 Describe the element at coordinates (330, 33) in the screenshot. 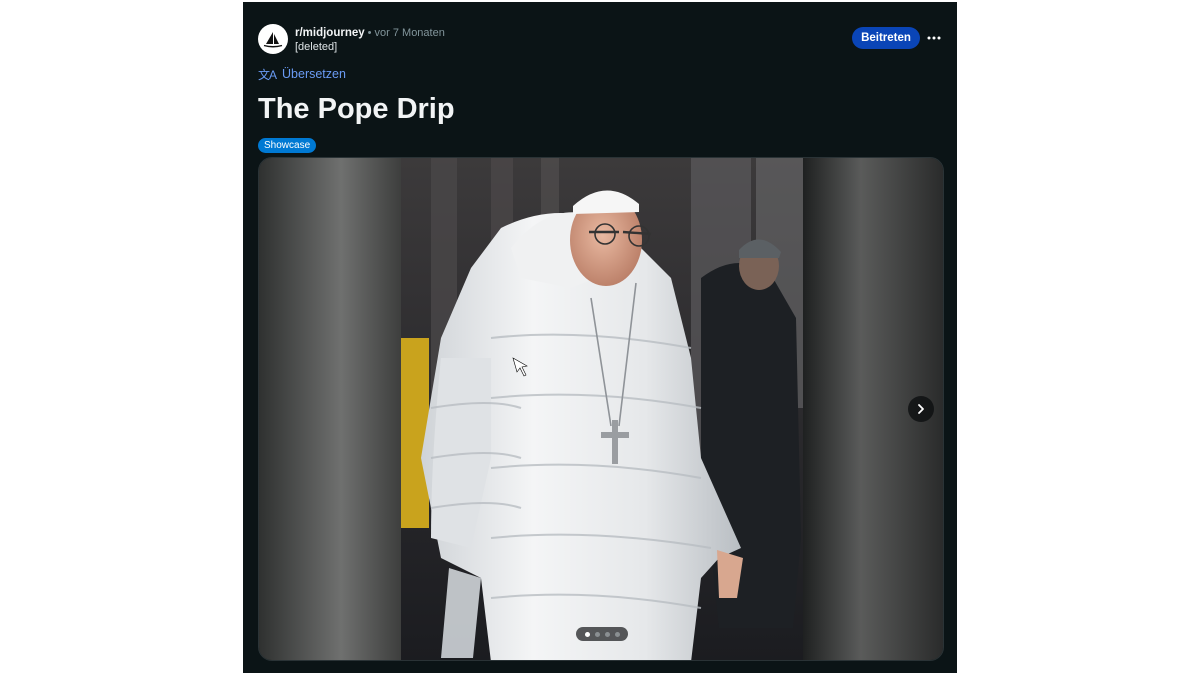

I see `subreddit-link: r/midjourney` at that location.